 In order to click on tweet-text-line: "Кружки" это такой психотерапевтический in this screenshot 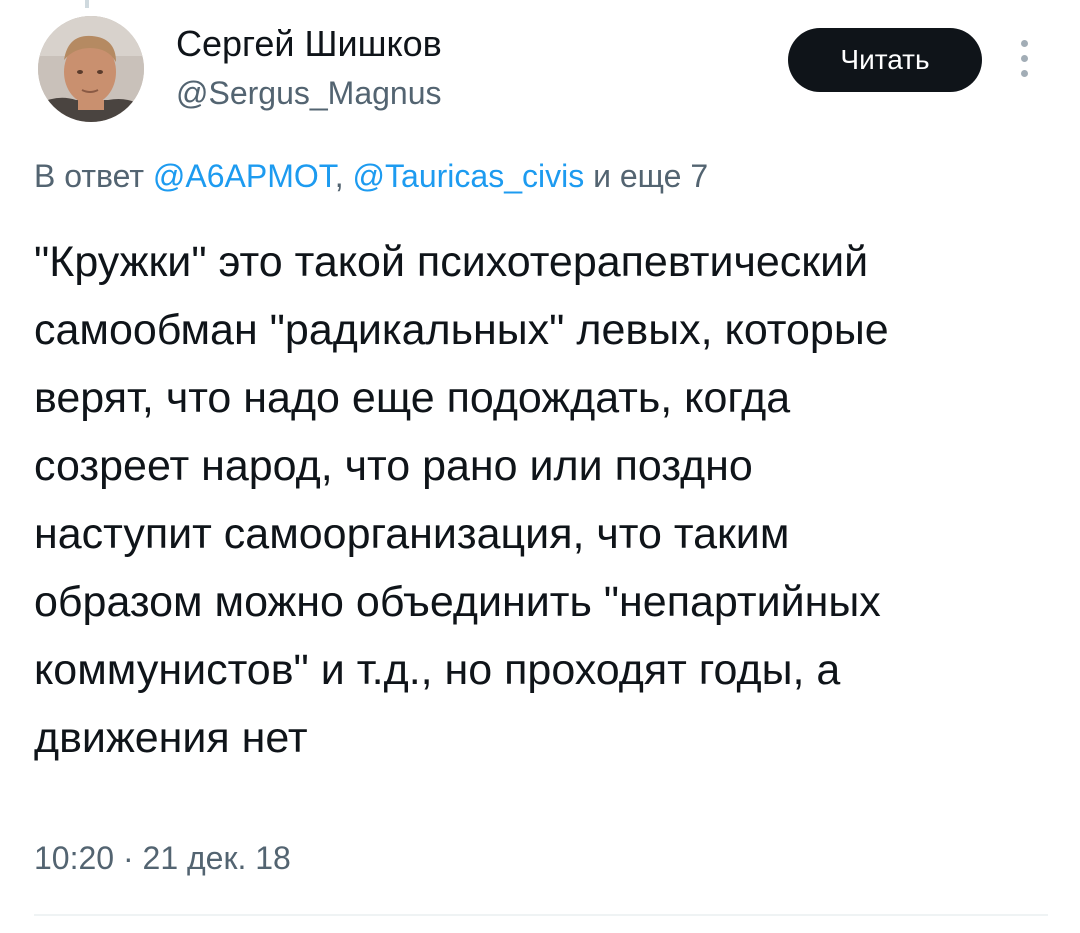, I will do `click(451, 262)`.